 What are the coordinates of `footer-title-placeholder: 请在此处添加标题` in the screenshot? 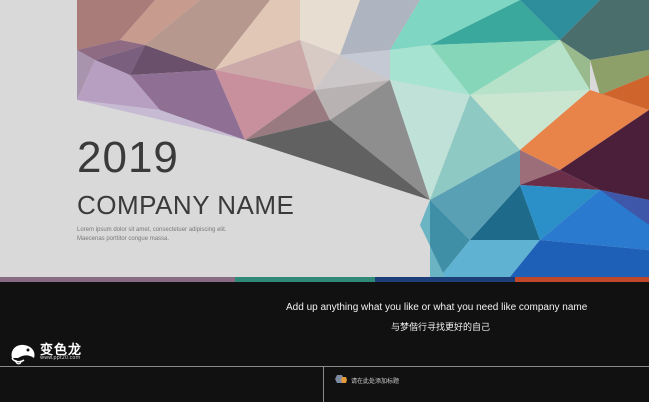 It's located at (375, 380).